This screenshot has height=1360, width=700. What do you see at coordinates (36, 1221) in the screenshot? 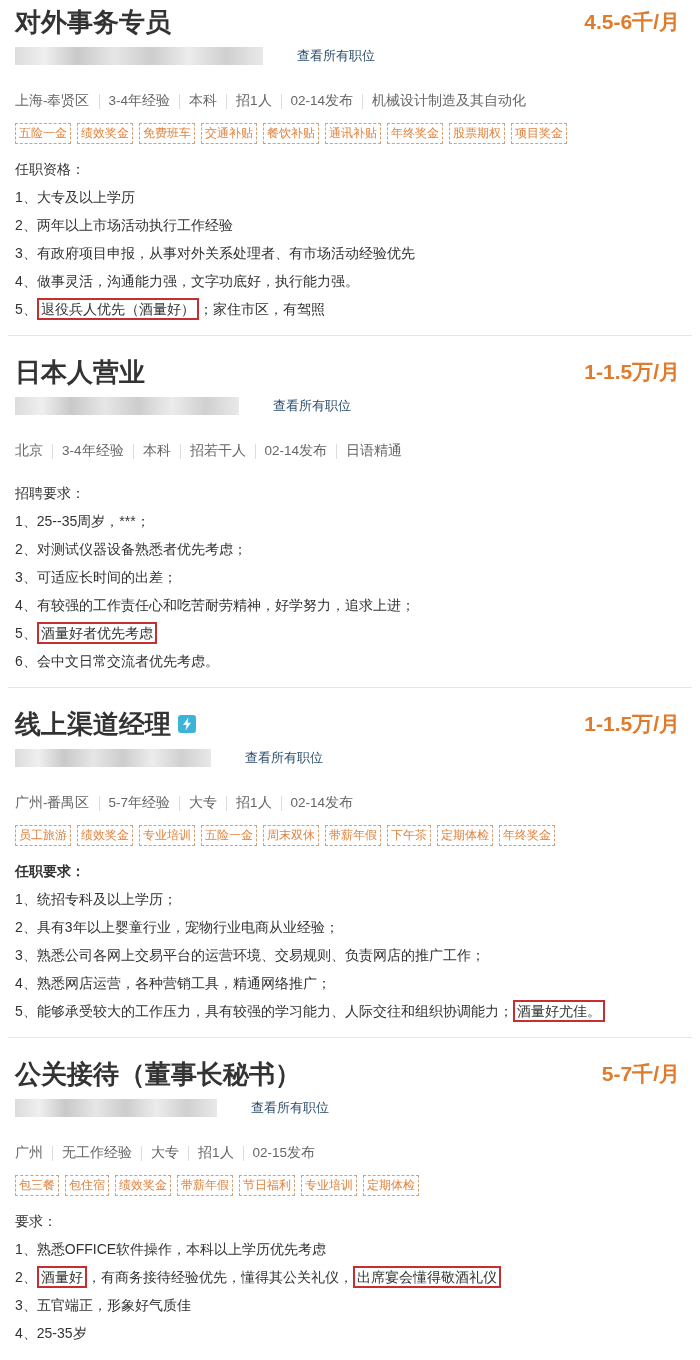
I see `requirements-heading: 要求：` at bounding box center [36, 1221].